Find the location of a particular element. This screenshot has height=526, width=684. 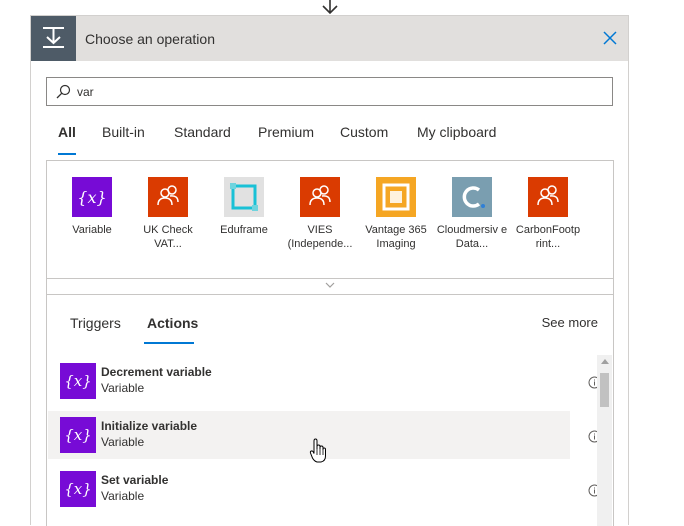

connector-name: Variable is located at coordinates (92, 230).